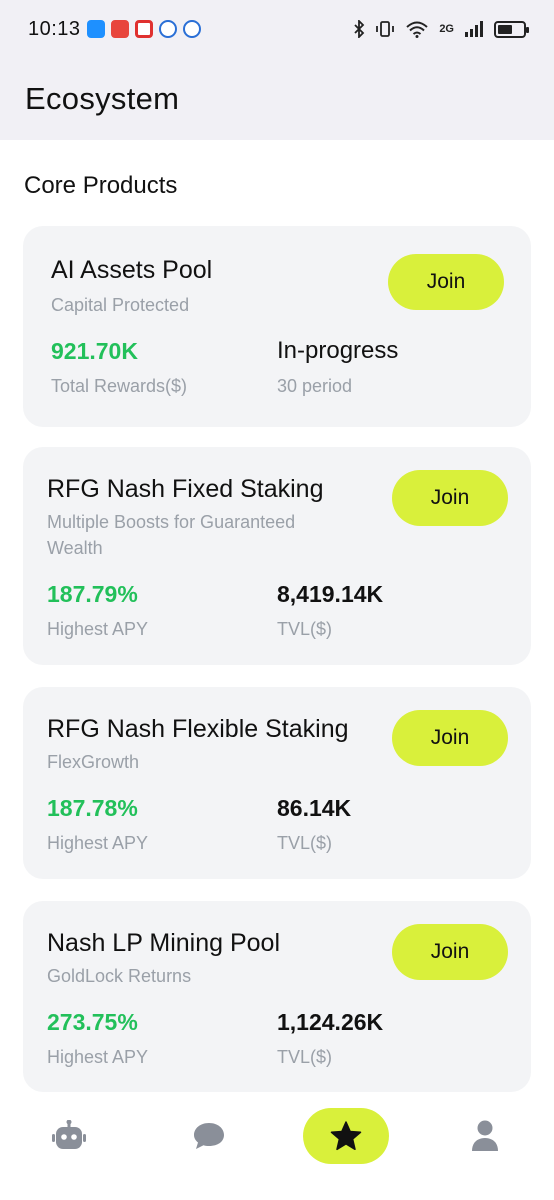 The width and height of the screenshot is (554, 1200). What do you see at coordinates (132, 270) in the screenshot?
I see `card-title: AI Assets Pool` at bounding box center [132, 270].